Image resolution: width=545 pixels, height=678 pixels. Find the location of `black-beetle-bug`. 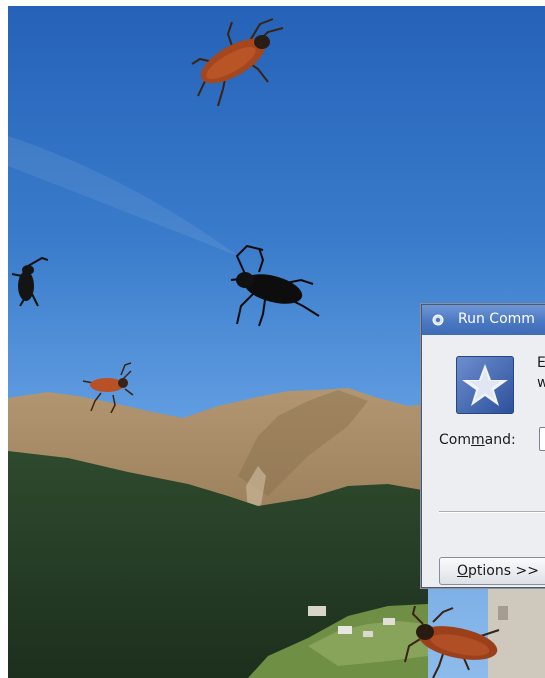

black-beetle-bug is located at coordinates (275, 285).